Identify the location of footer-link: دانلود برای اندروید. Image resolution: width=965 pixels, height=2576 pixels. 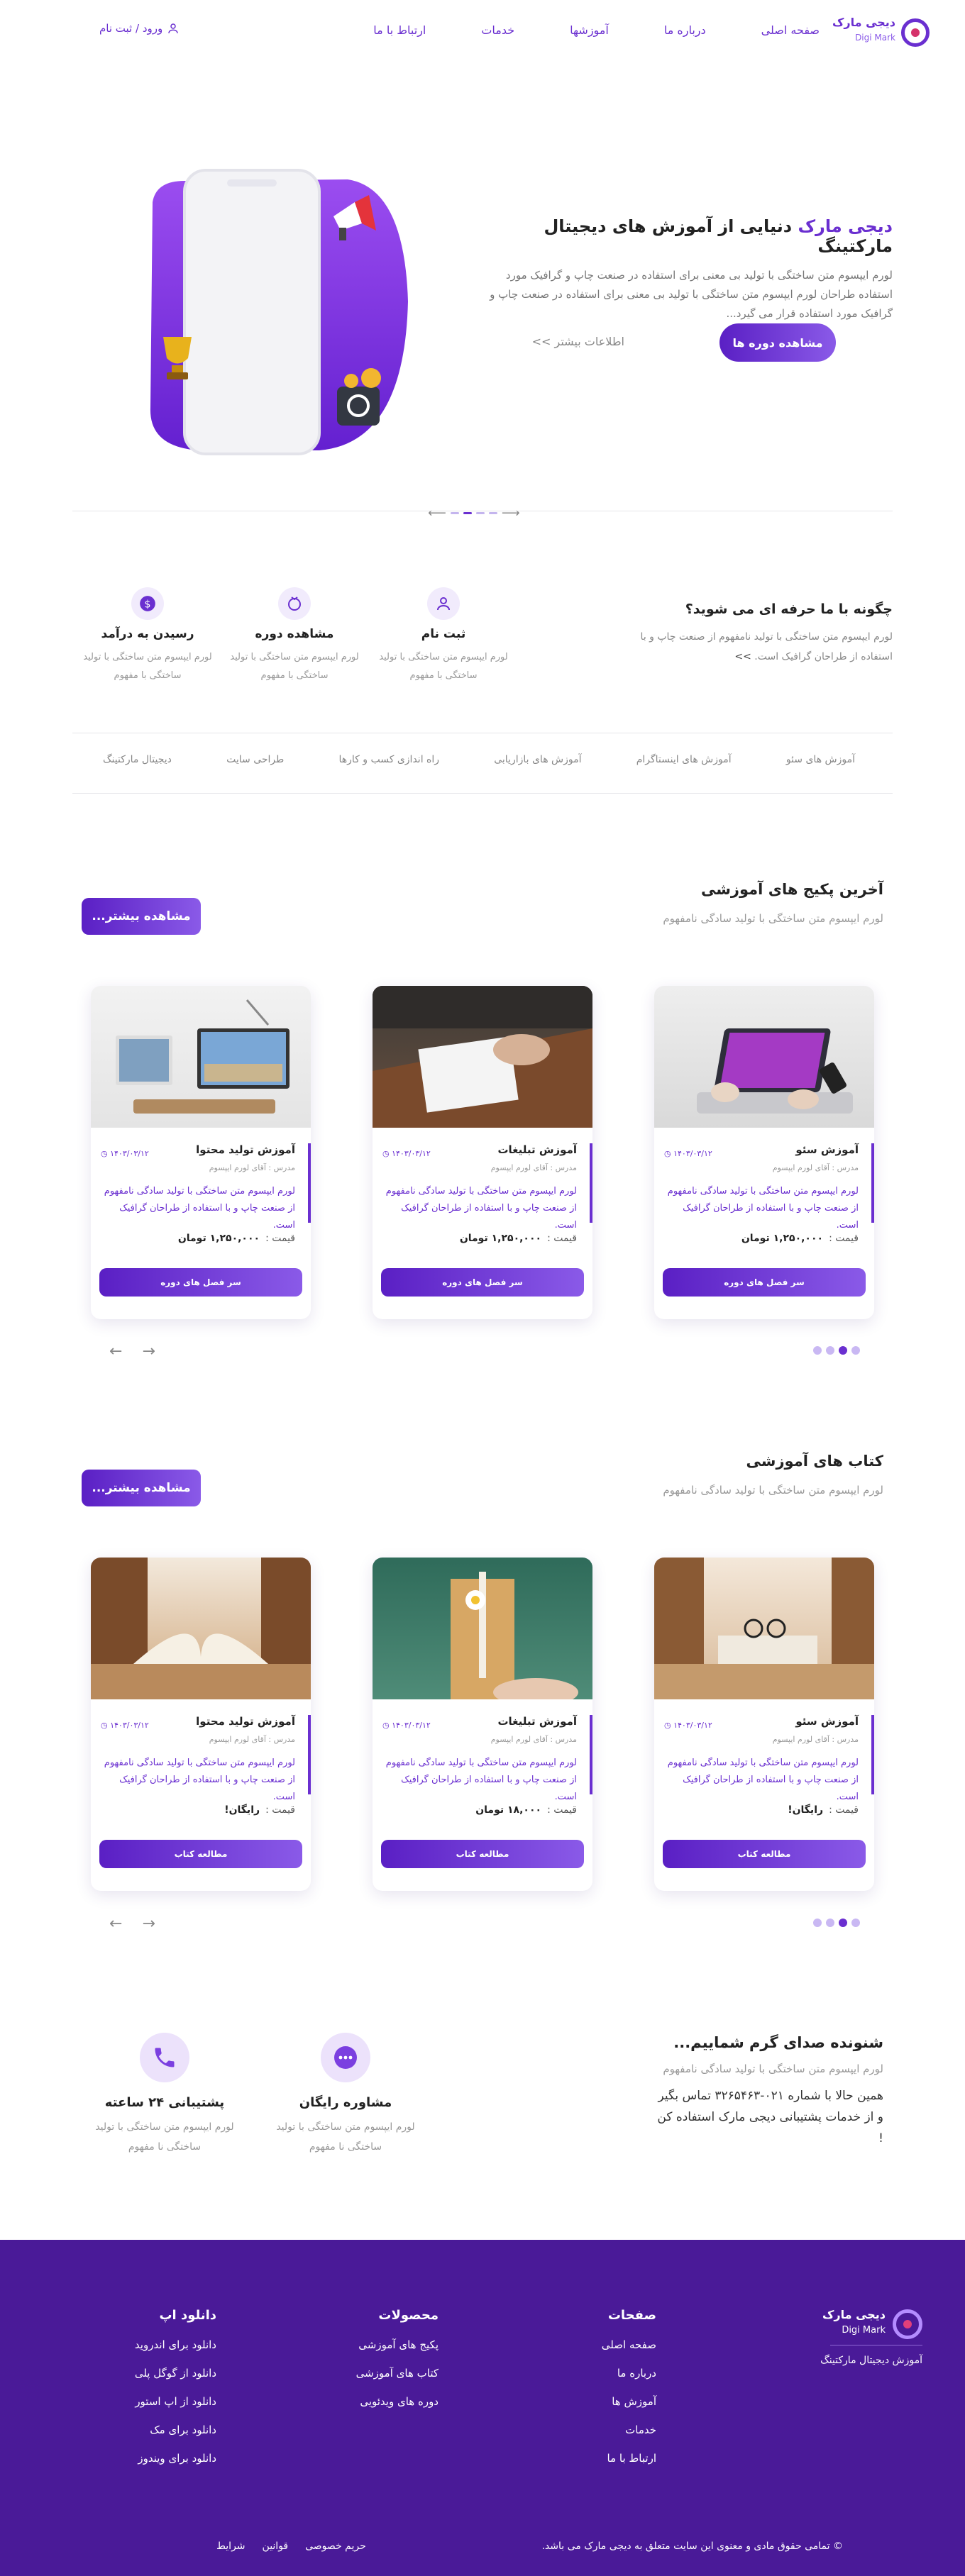
(175, 2344).